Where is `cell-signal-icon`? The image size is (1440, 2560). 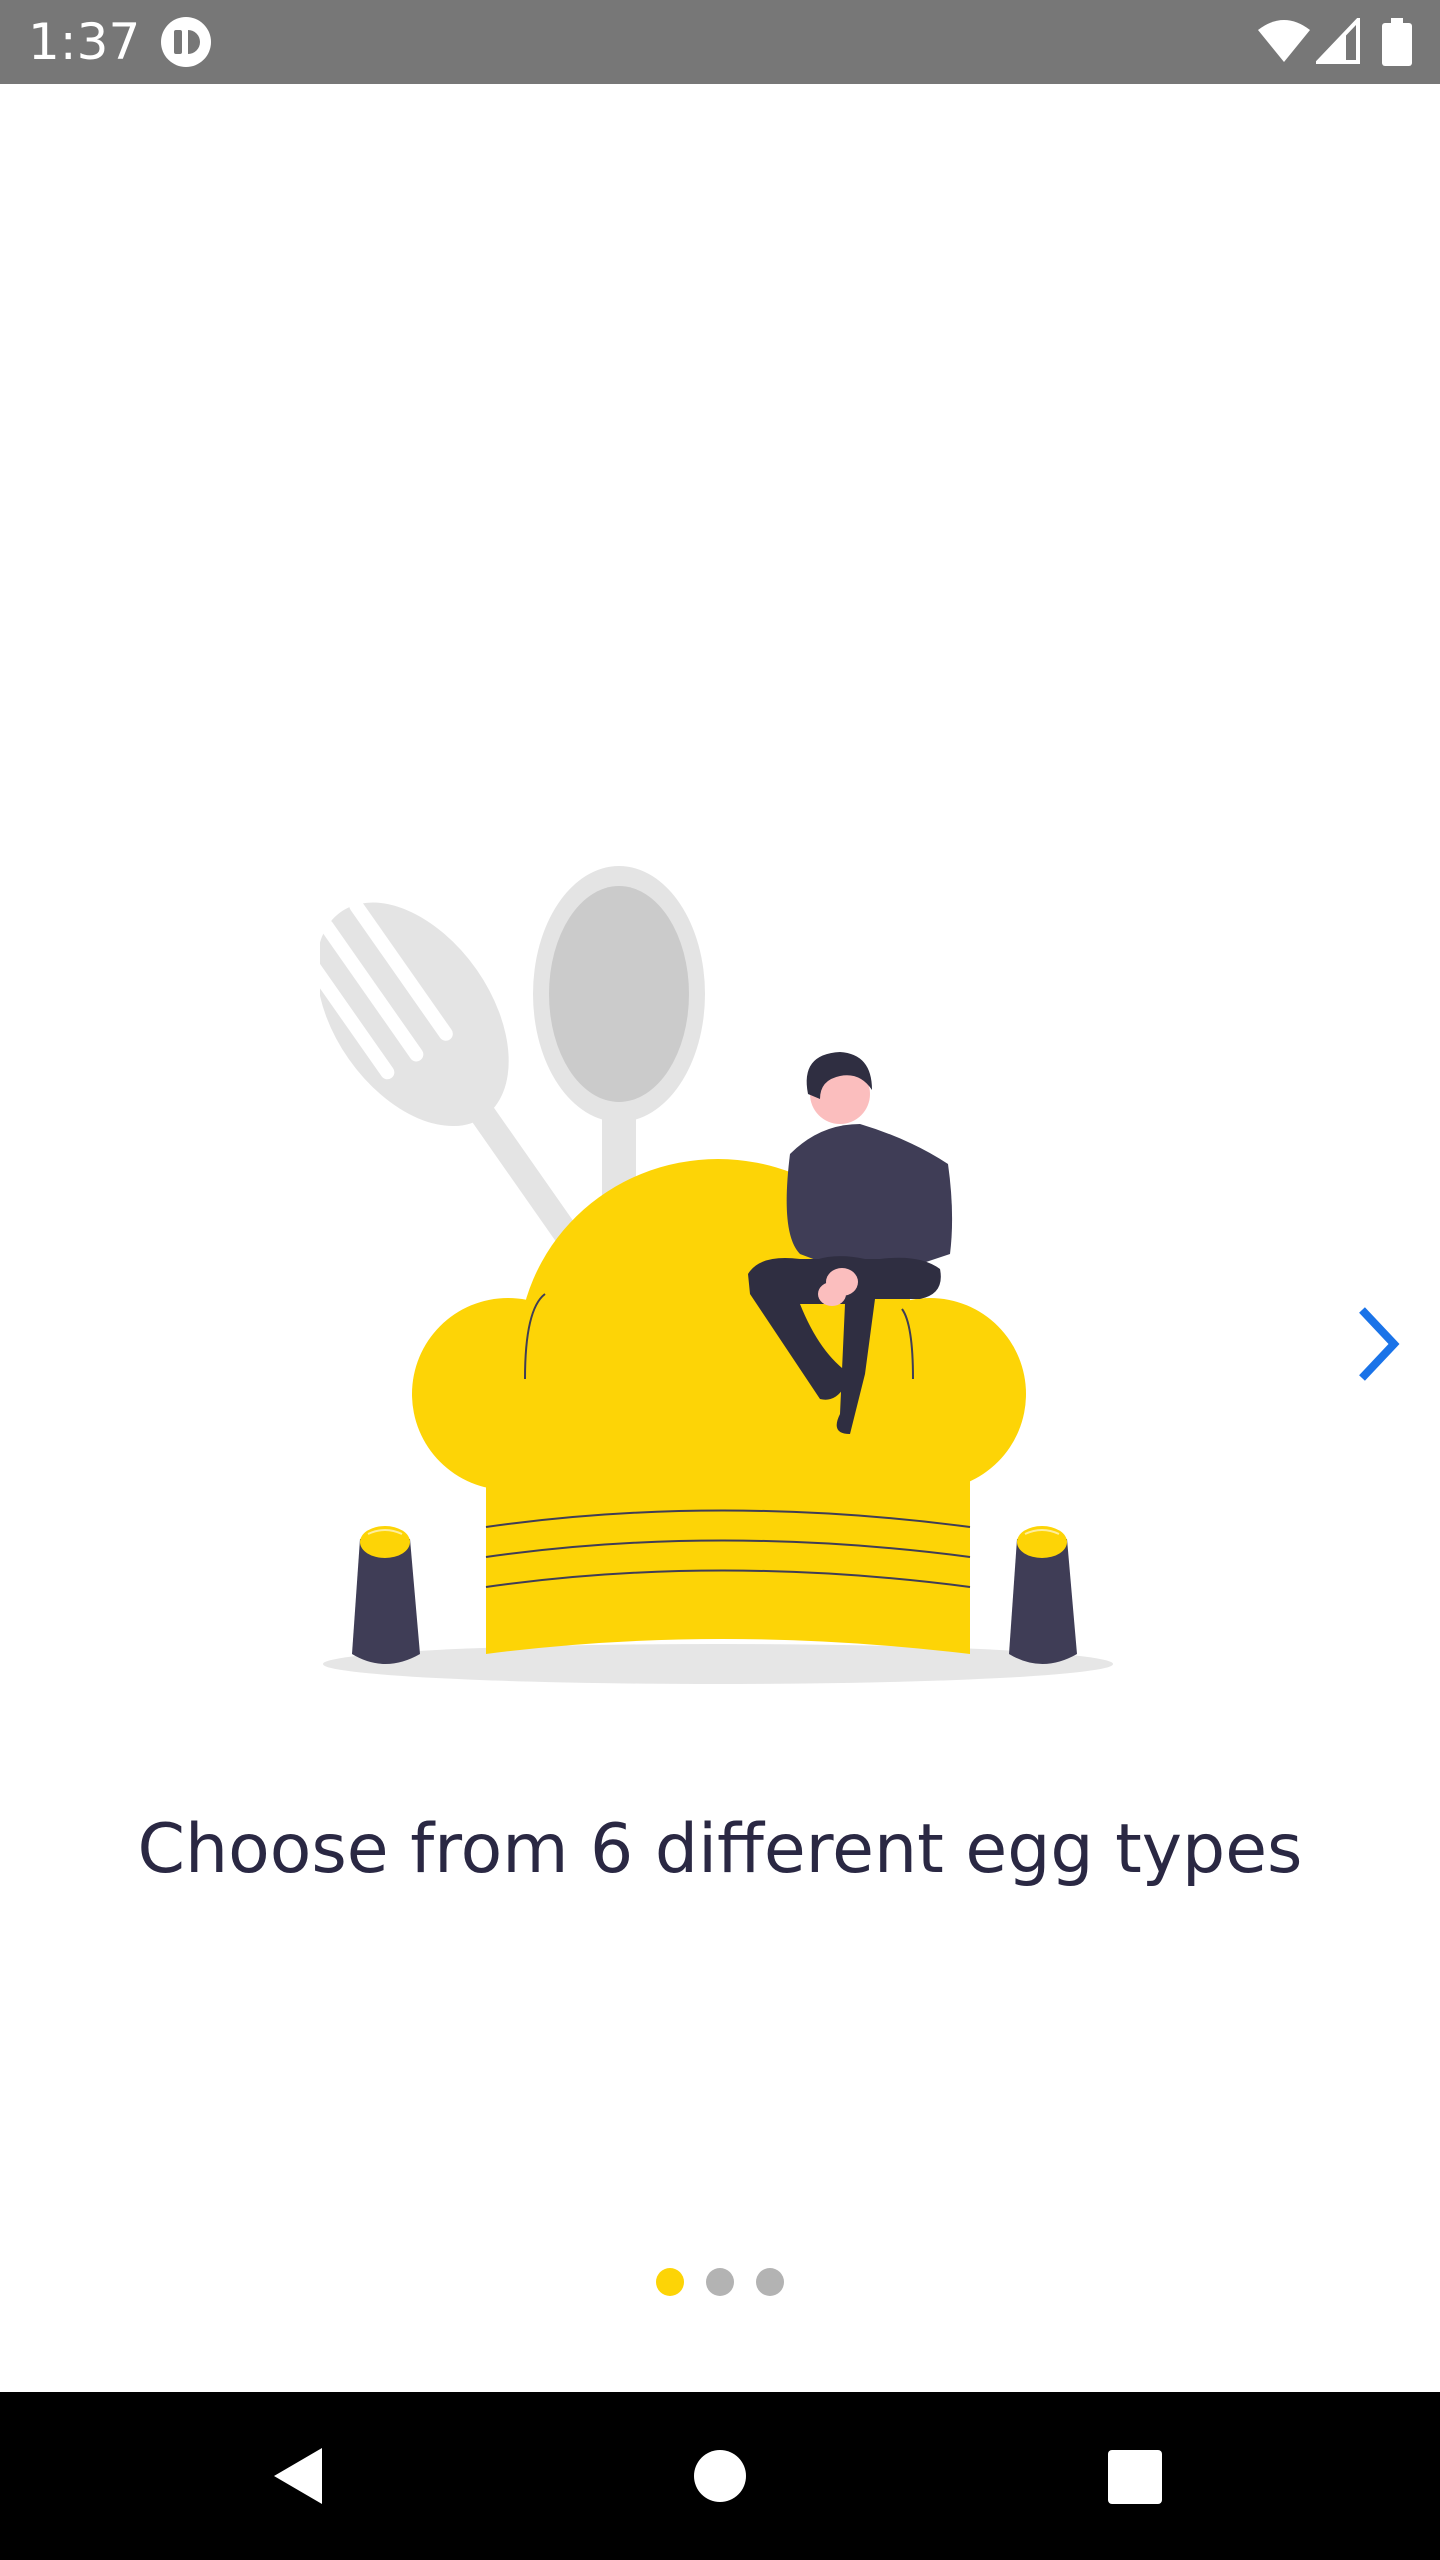 cell-signal-icon is located at coordinates (1338, 41).